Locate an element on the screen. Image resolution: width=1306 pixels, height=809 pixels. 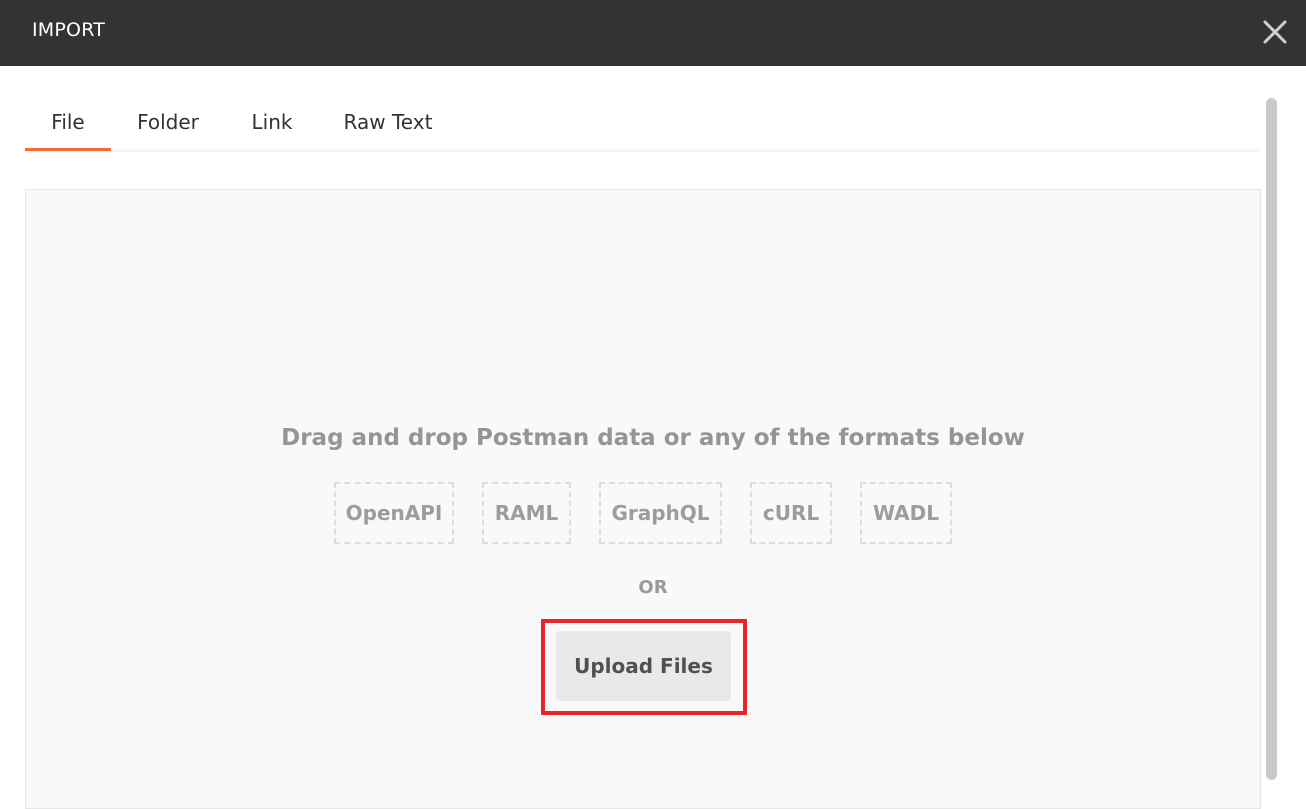
format-curl: cURL is located at coordinates (791, 513).